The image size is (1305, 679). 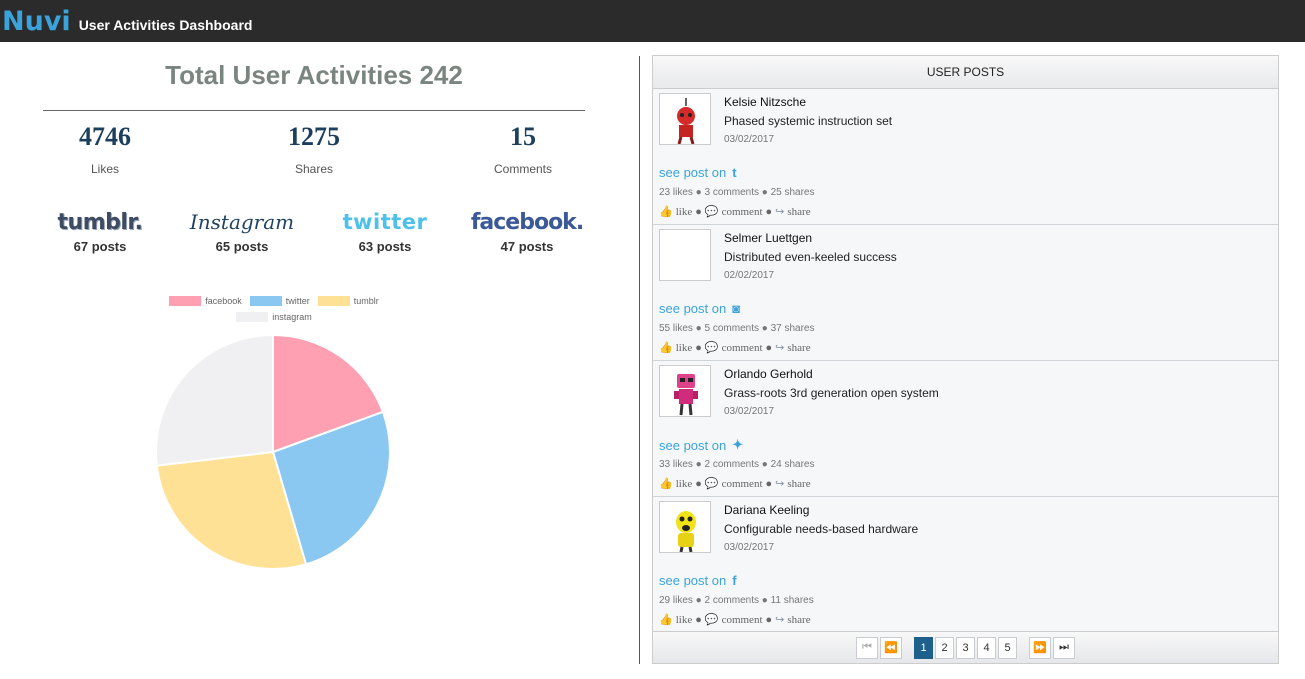 I want to click on network-post-count: 67 posts, so click(x=100, y=246).